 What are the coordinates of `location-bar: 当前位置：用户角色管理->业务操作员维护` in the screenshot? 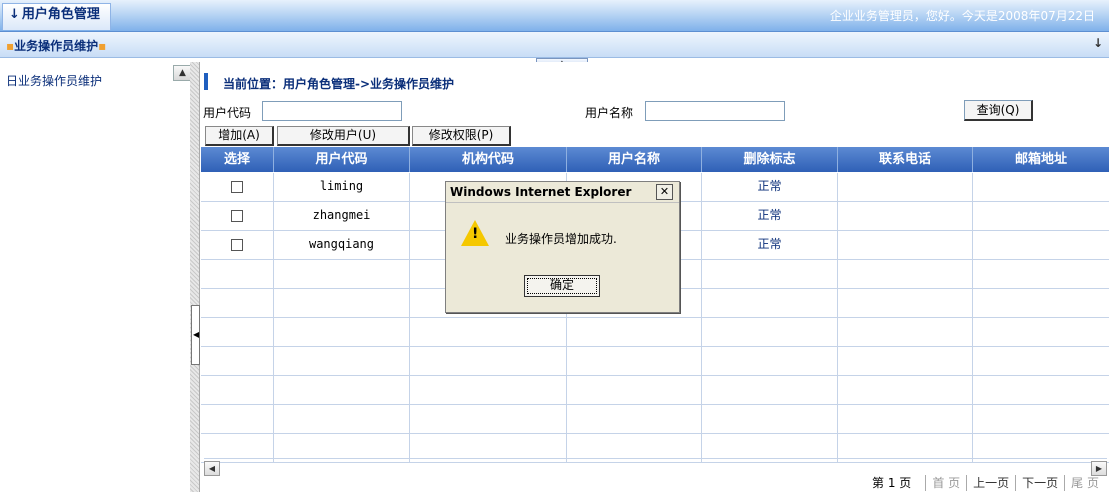 It's located at (651, 82).